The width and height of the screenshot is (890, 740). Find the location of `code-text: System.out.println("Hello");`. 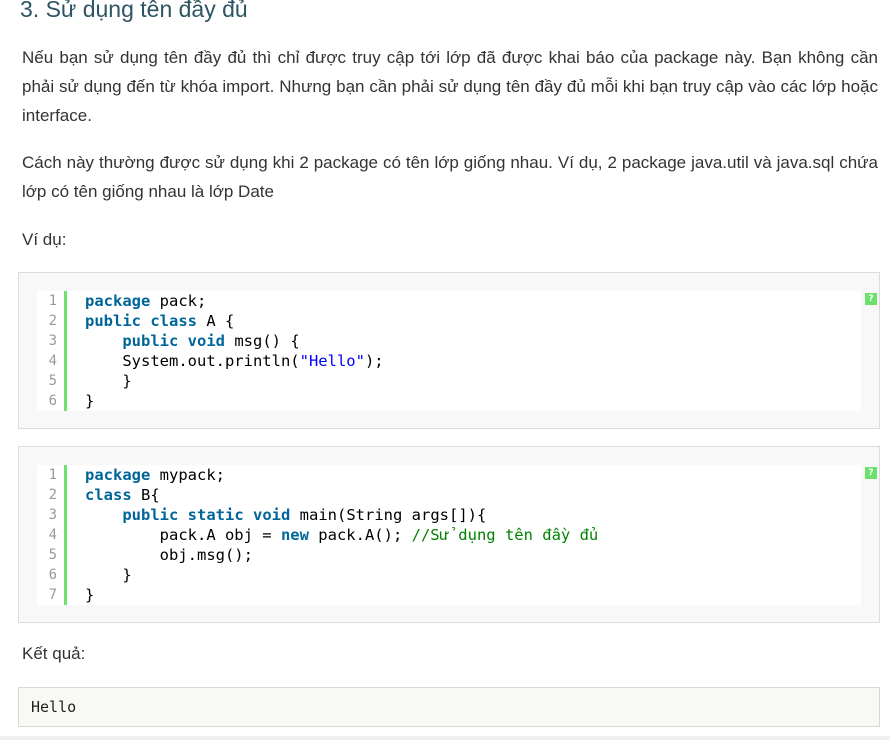

code-text: System.out.println("Hello"); is located at coordinates (225, 361).